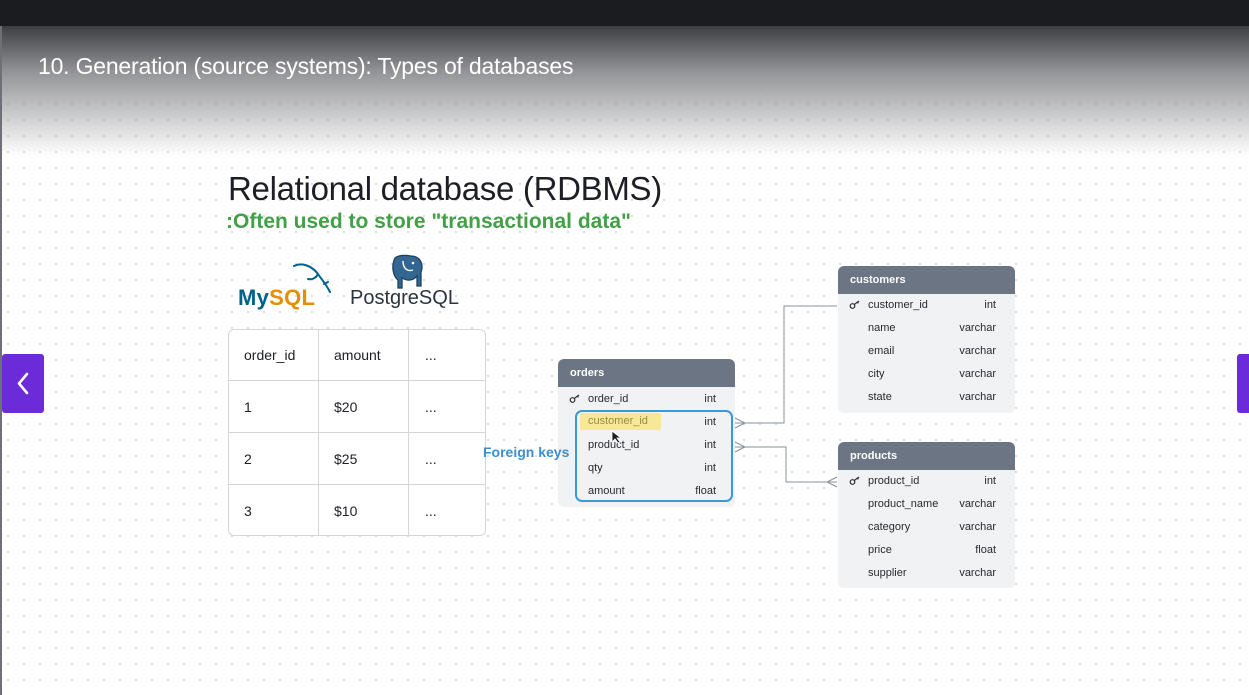  What do you see at coordinates (985, 550) in the screenshot?
I see `field-type: float` at bounding box center [985, 550].